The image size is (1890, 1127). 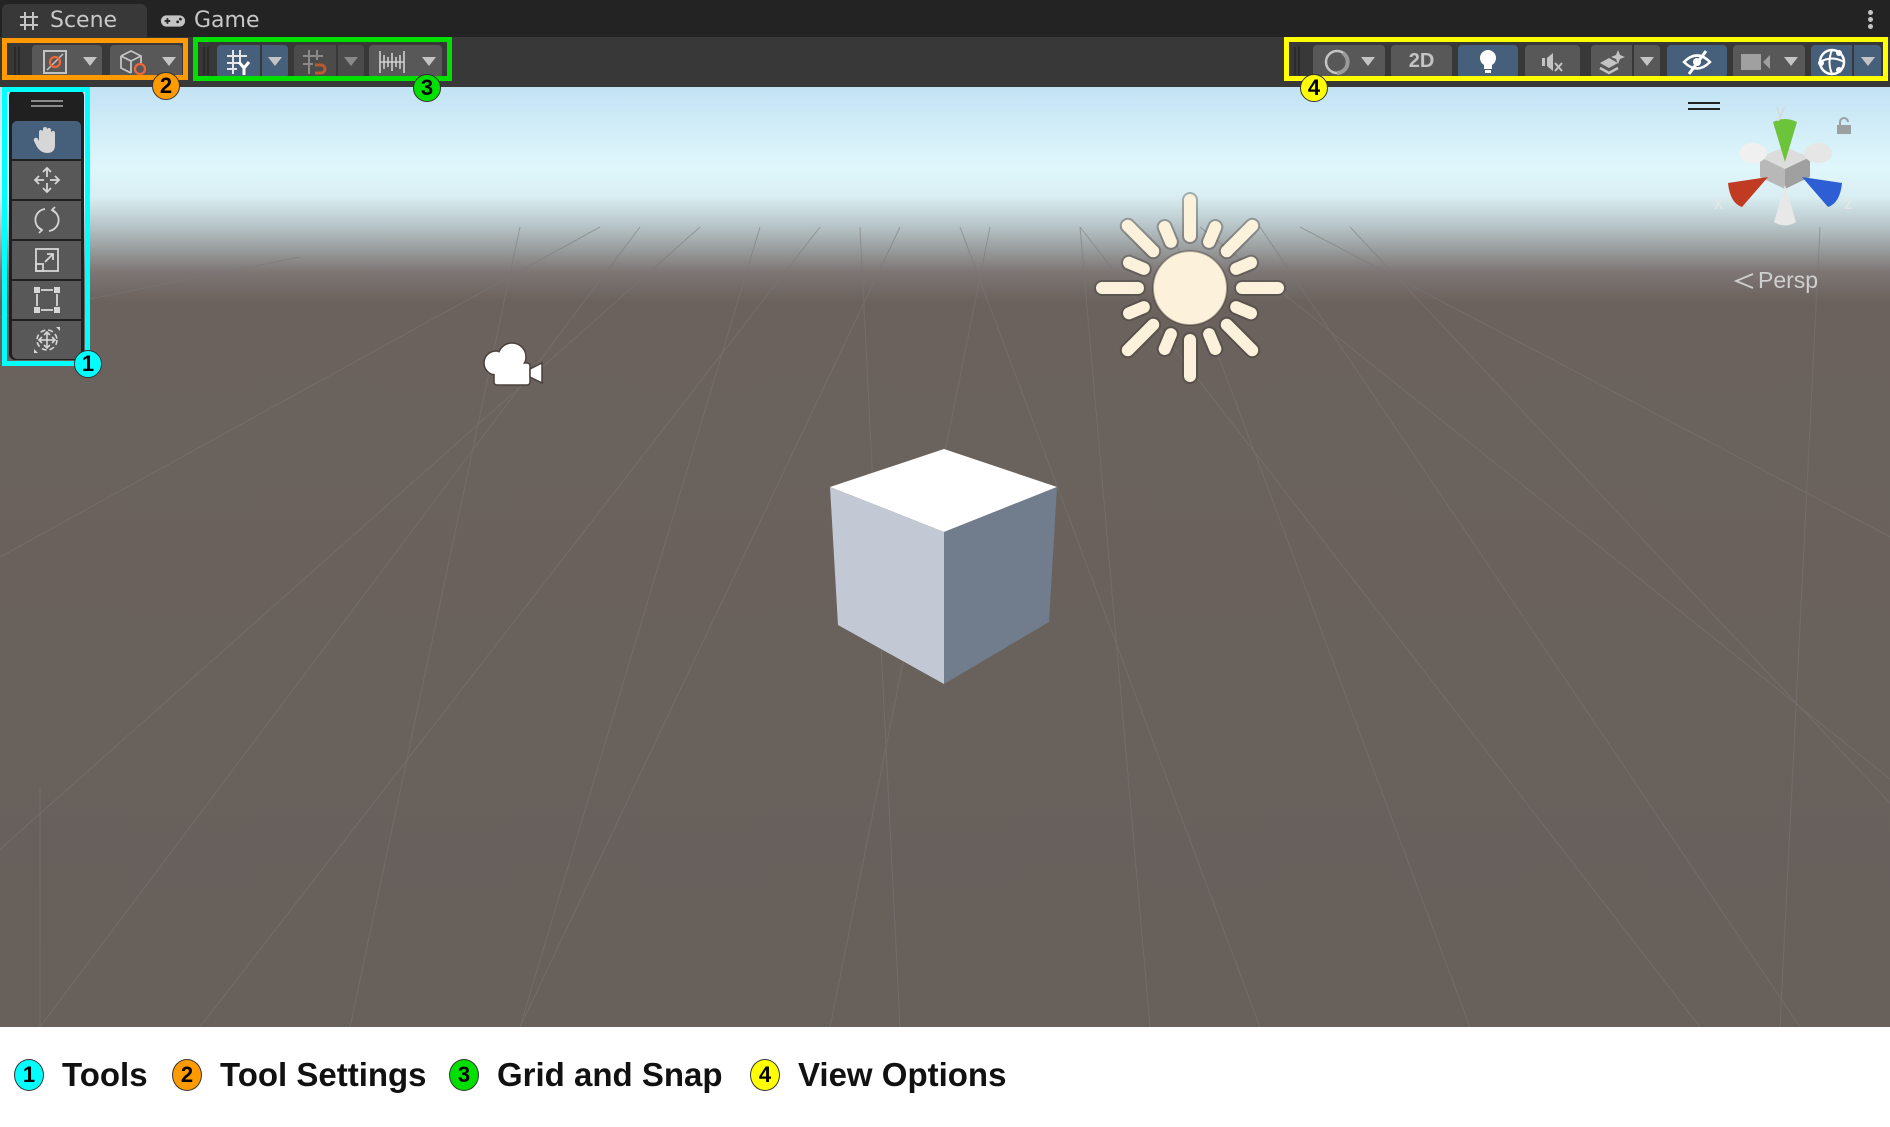 What do you see at coordinates (323, 1074) in the screenshot?
I see `legend-label: Tool Settings` at bounding box center [323, 1074].